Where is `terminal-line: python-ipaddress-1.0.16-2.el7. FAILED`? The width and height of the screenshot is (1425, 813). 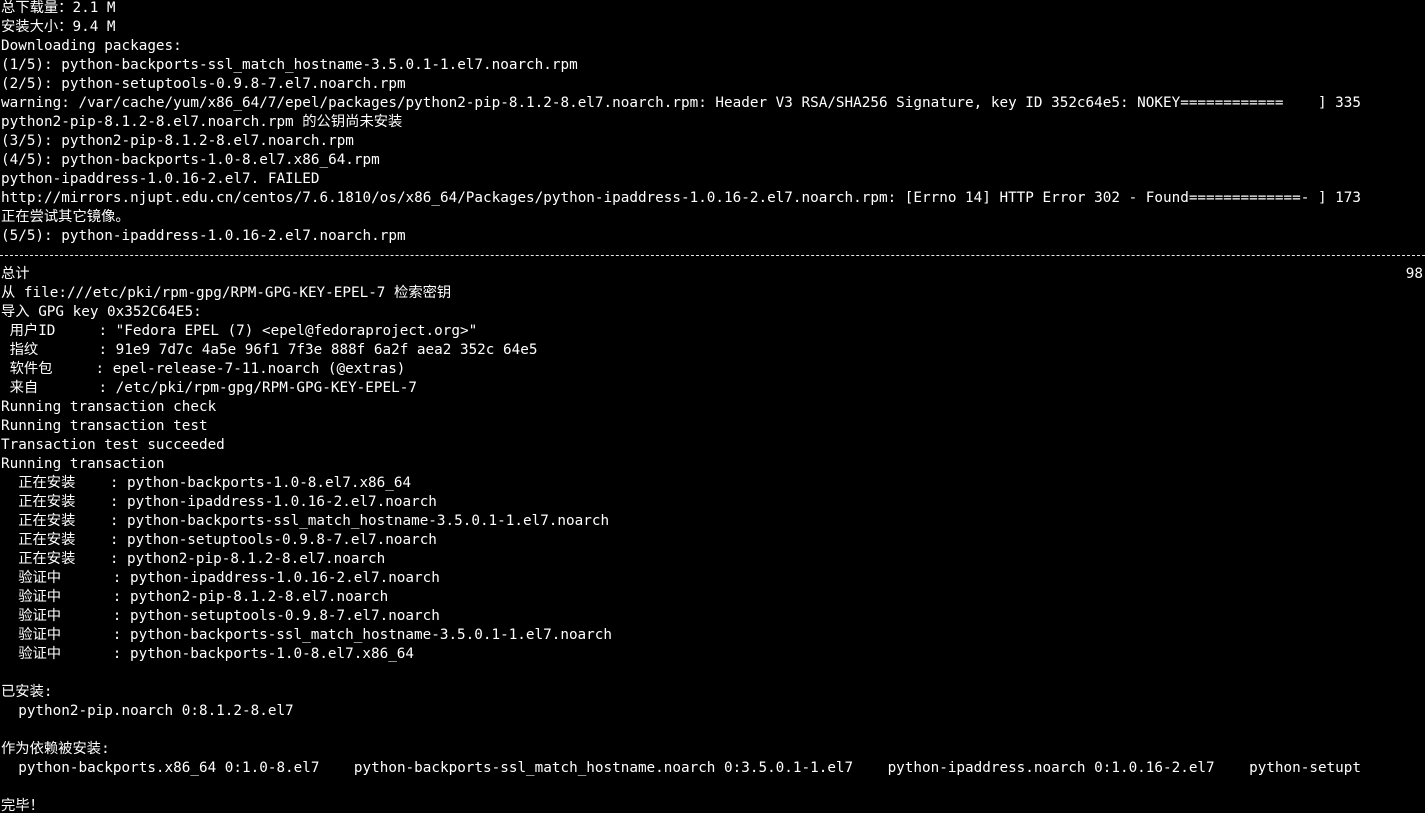 terminal-line: python-ipaddress-1.0.16-2.el7. FAILED is located at coordinates (160, 179).